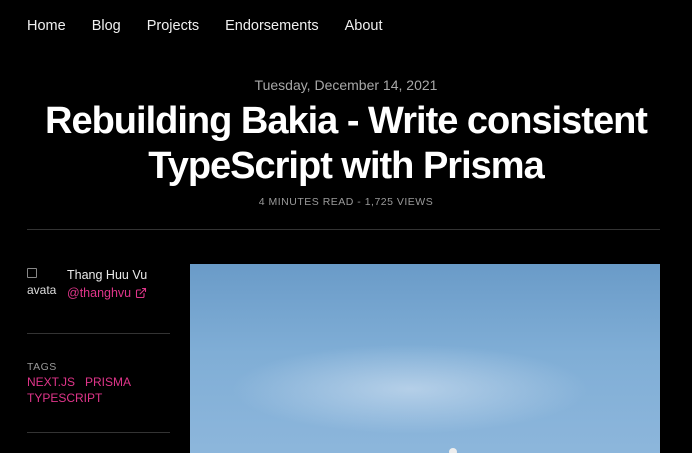 The width and height of the screenshot is (692, 453). I want to click on post-meta: 4 MINUTES READ - 1,725 VIEWS, so click(346, 202).